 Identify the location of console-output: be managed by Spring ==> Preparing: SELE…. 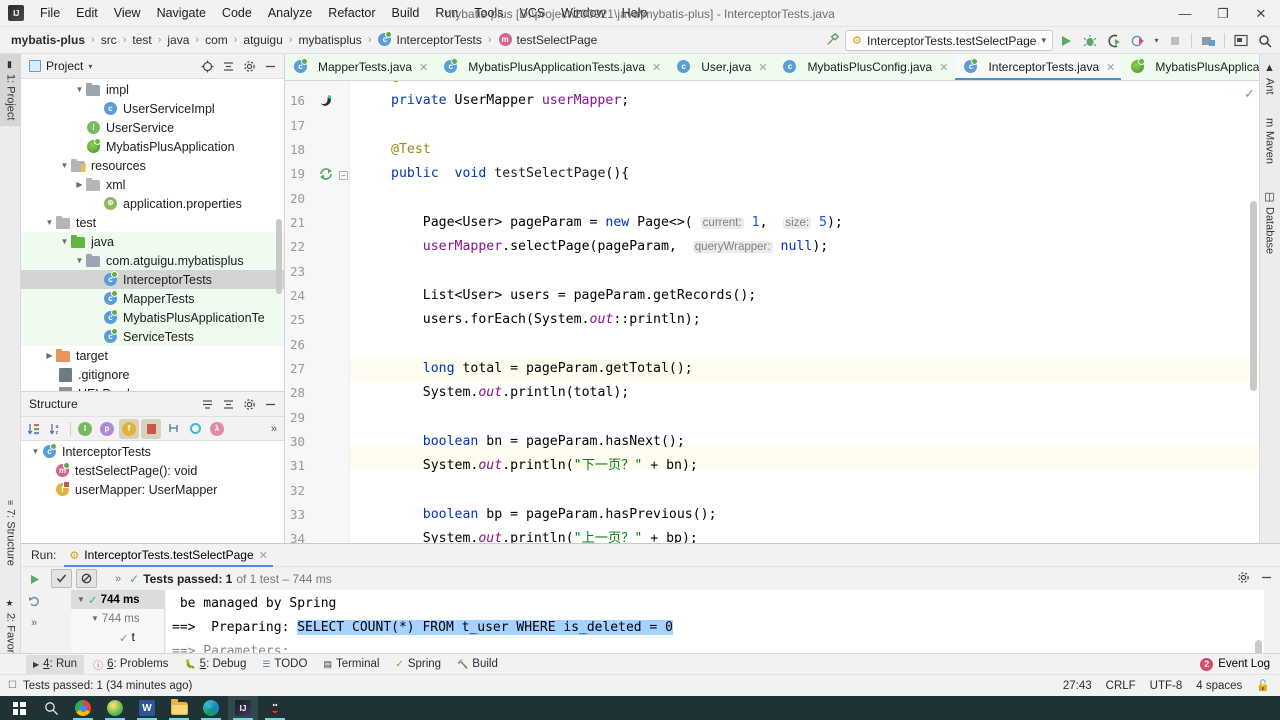
(715, 621).